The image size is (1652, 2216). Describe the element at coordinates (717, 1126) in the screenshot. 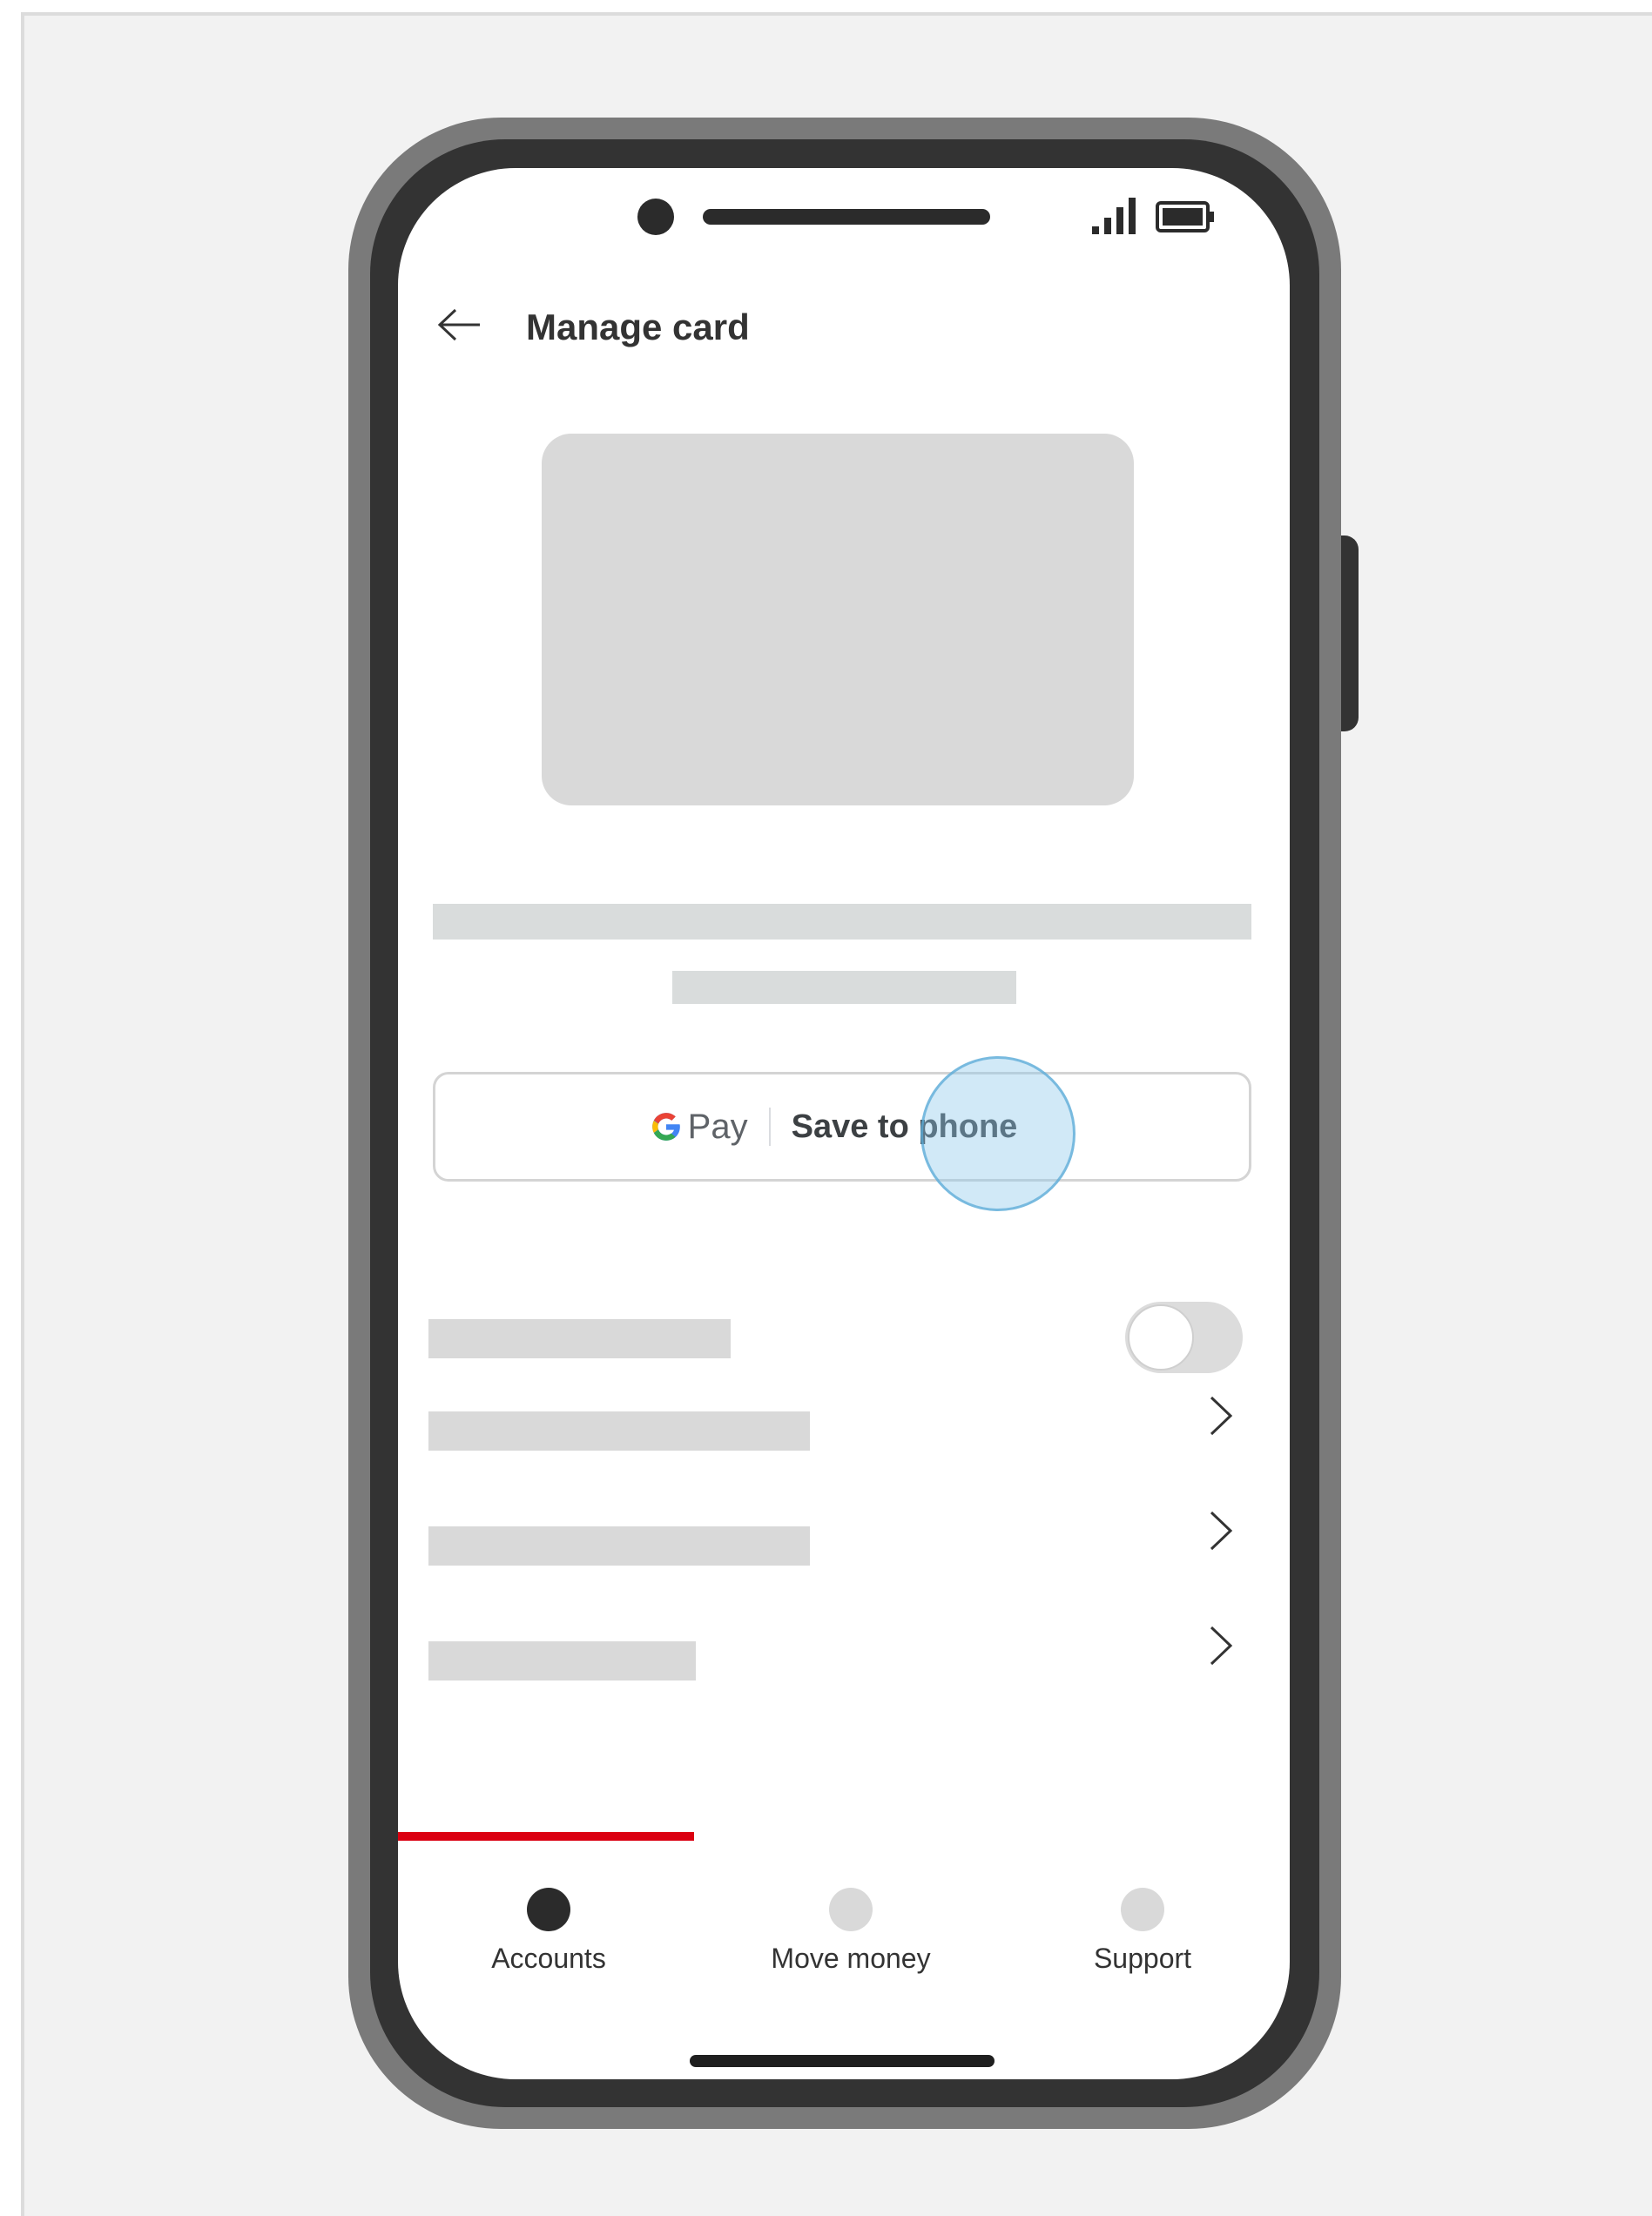

I see `pay-wordmark: Pay` at that location.